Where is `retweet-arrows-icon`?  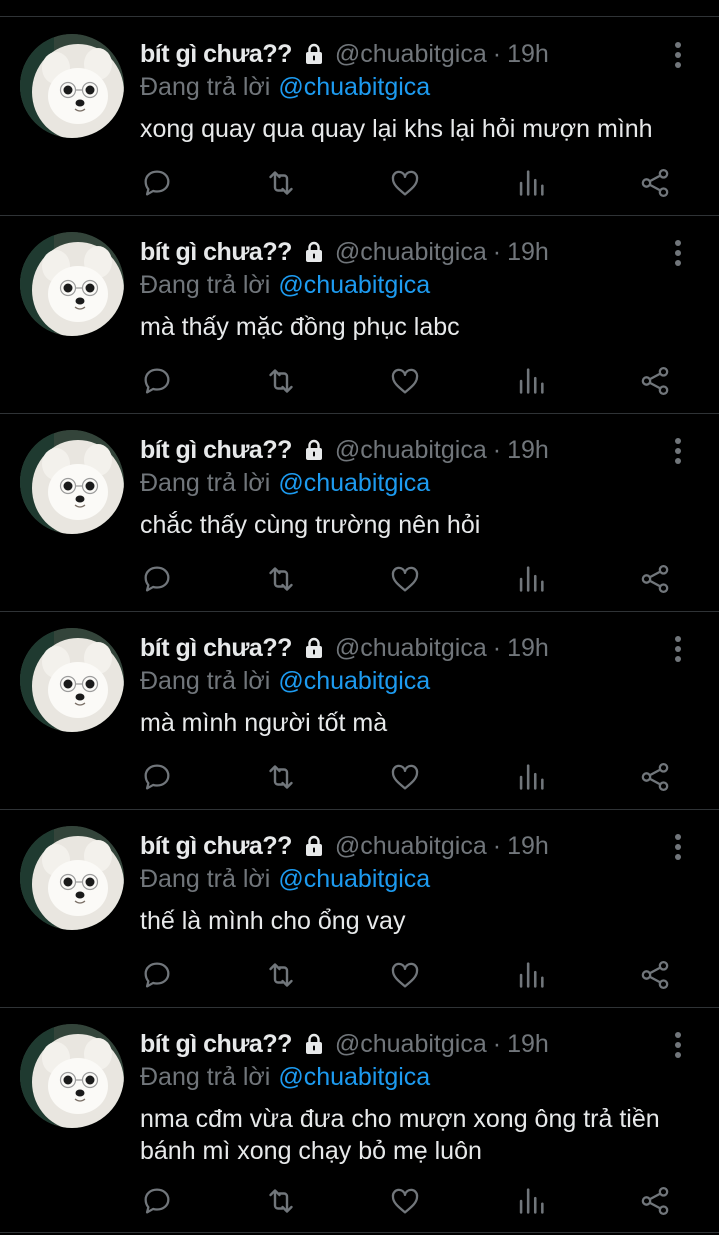 retweet-arrows-icon is located at coordinates (281, 183).